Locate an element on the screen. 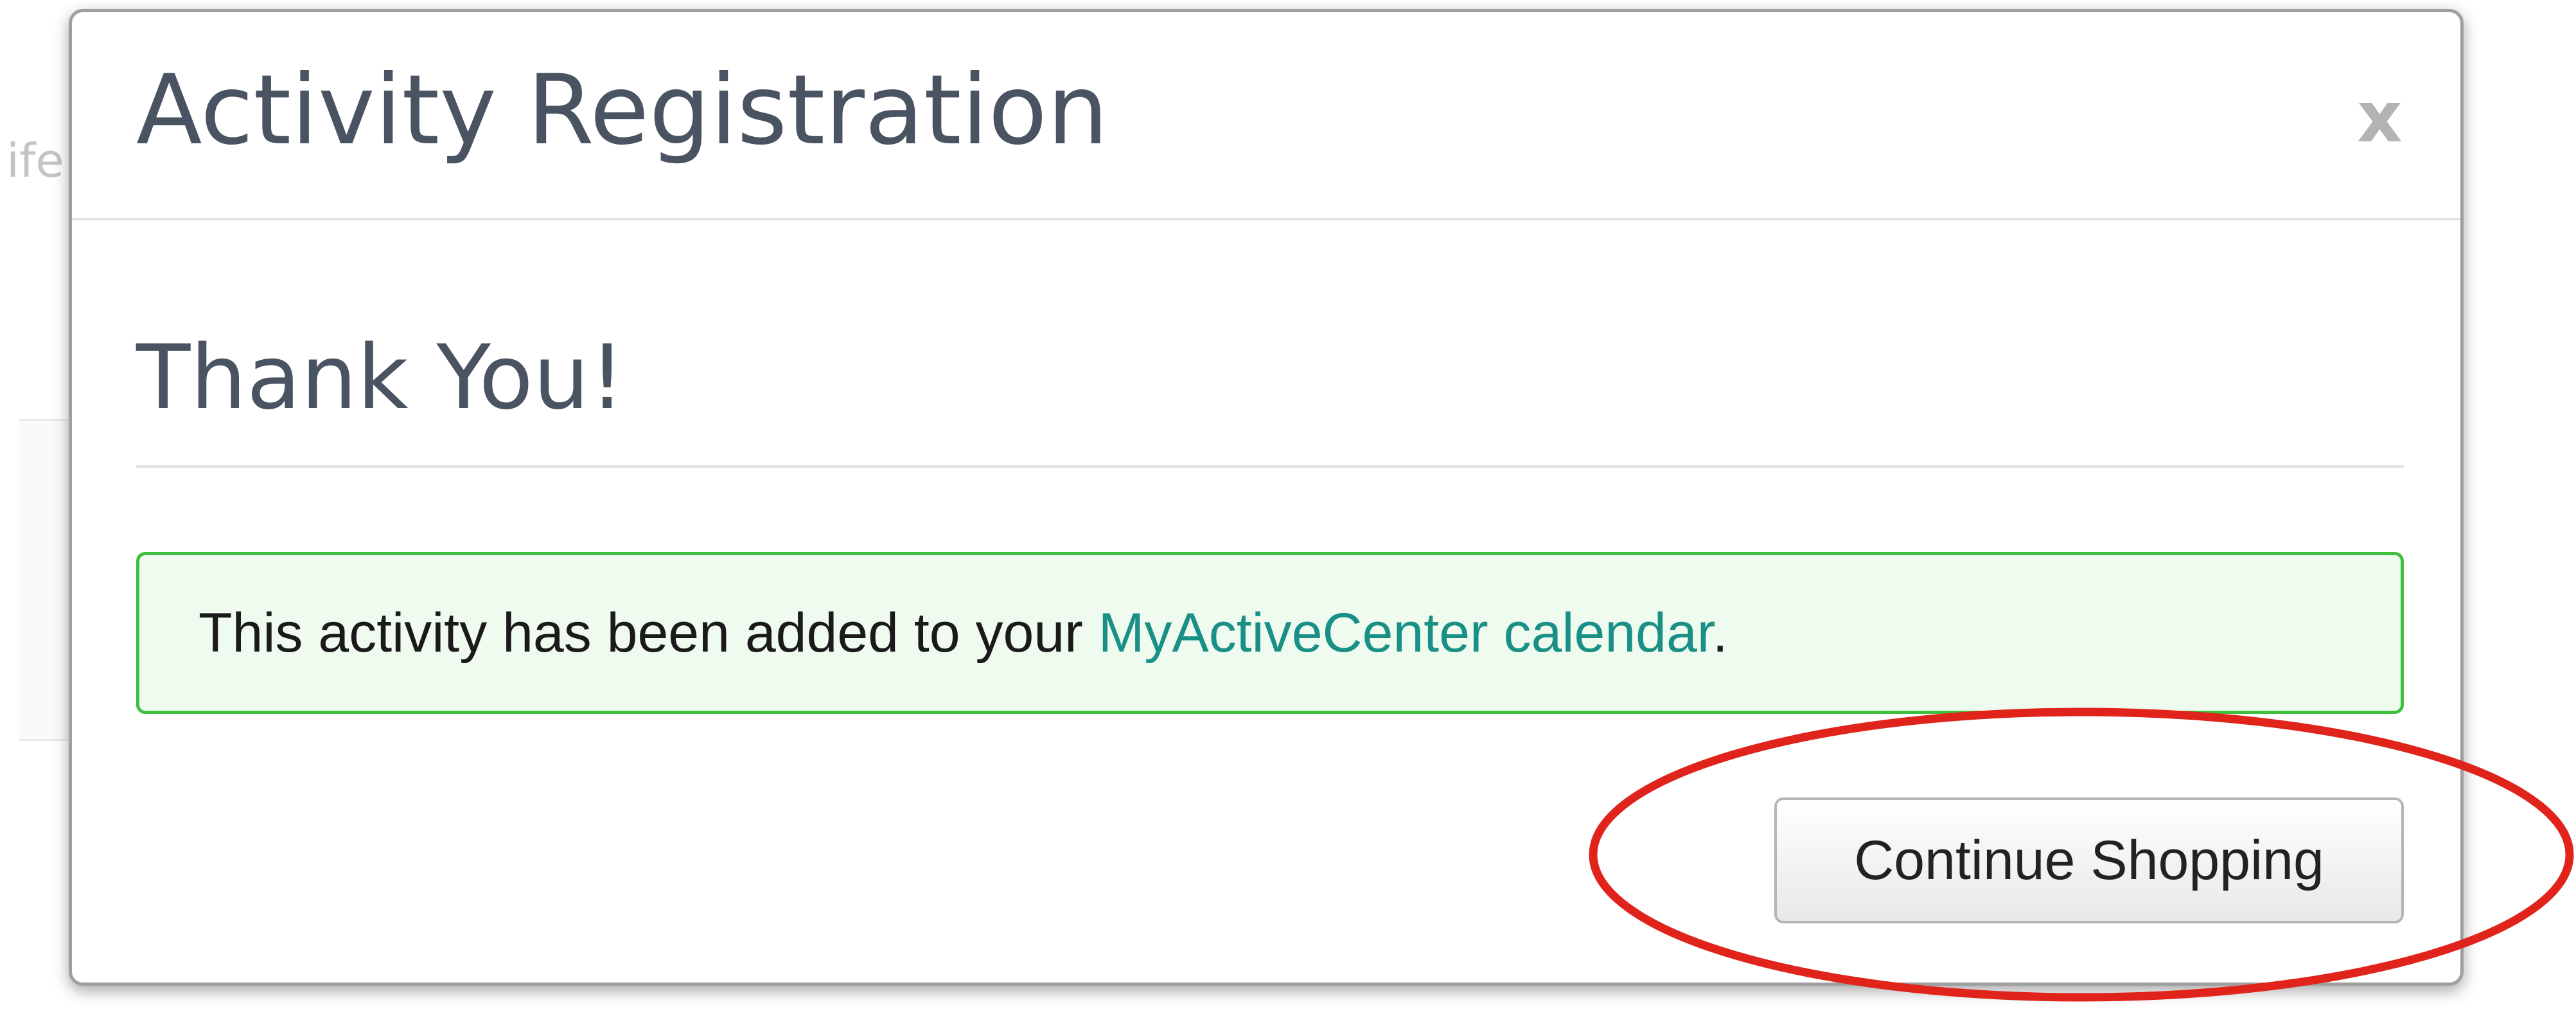 Image resolution: width=2576 pixels, height=1014 pixels. heading-divider is located at coordinates (1270, 467).